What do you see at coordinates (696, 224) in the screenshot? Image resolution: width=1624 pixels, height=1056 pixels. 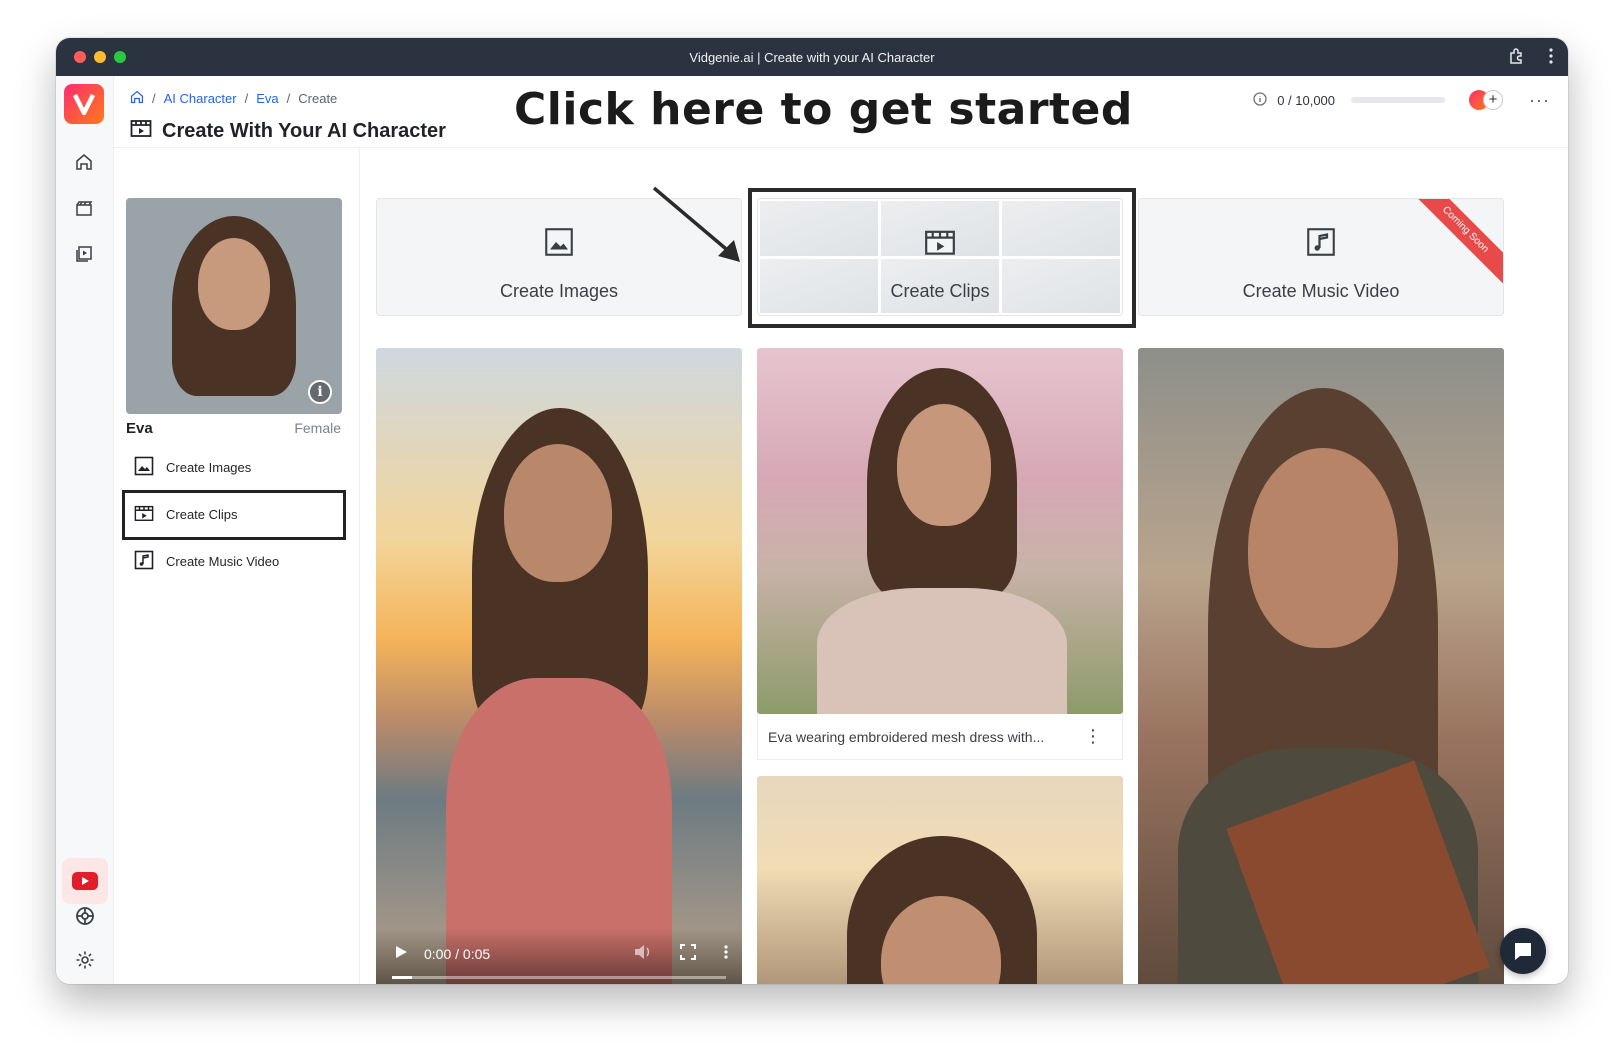 I see `annotation-arrow` at bounding box center [696, 224].